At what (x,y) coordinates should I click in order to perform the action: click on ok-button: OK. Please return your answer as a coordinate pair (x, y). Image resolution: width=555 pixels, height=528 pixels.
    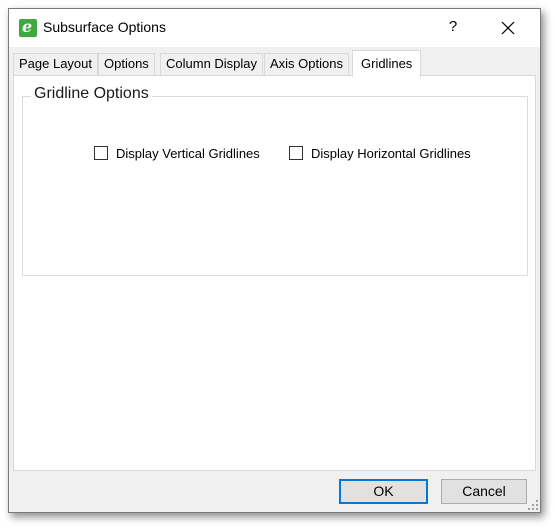
    Looking at the image, I should click on (383, 491).